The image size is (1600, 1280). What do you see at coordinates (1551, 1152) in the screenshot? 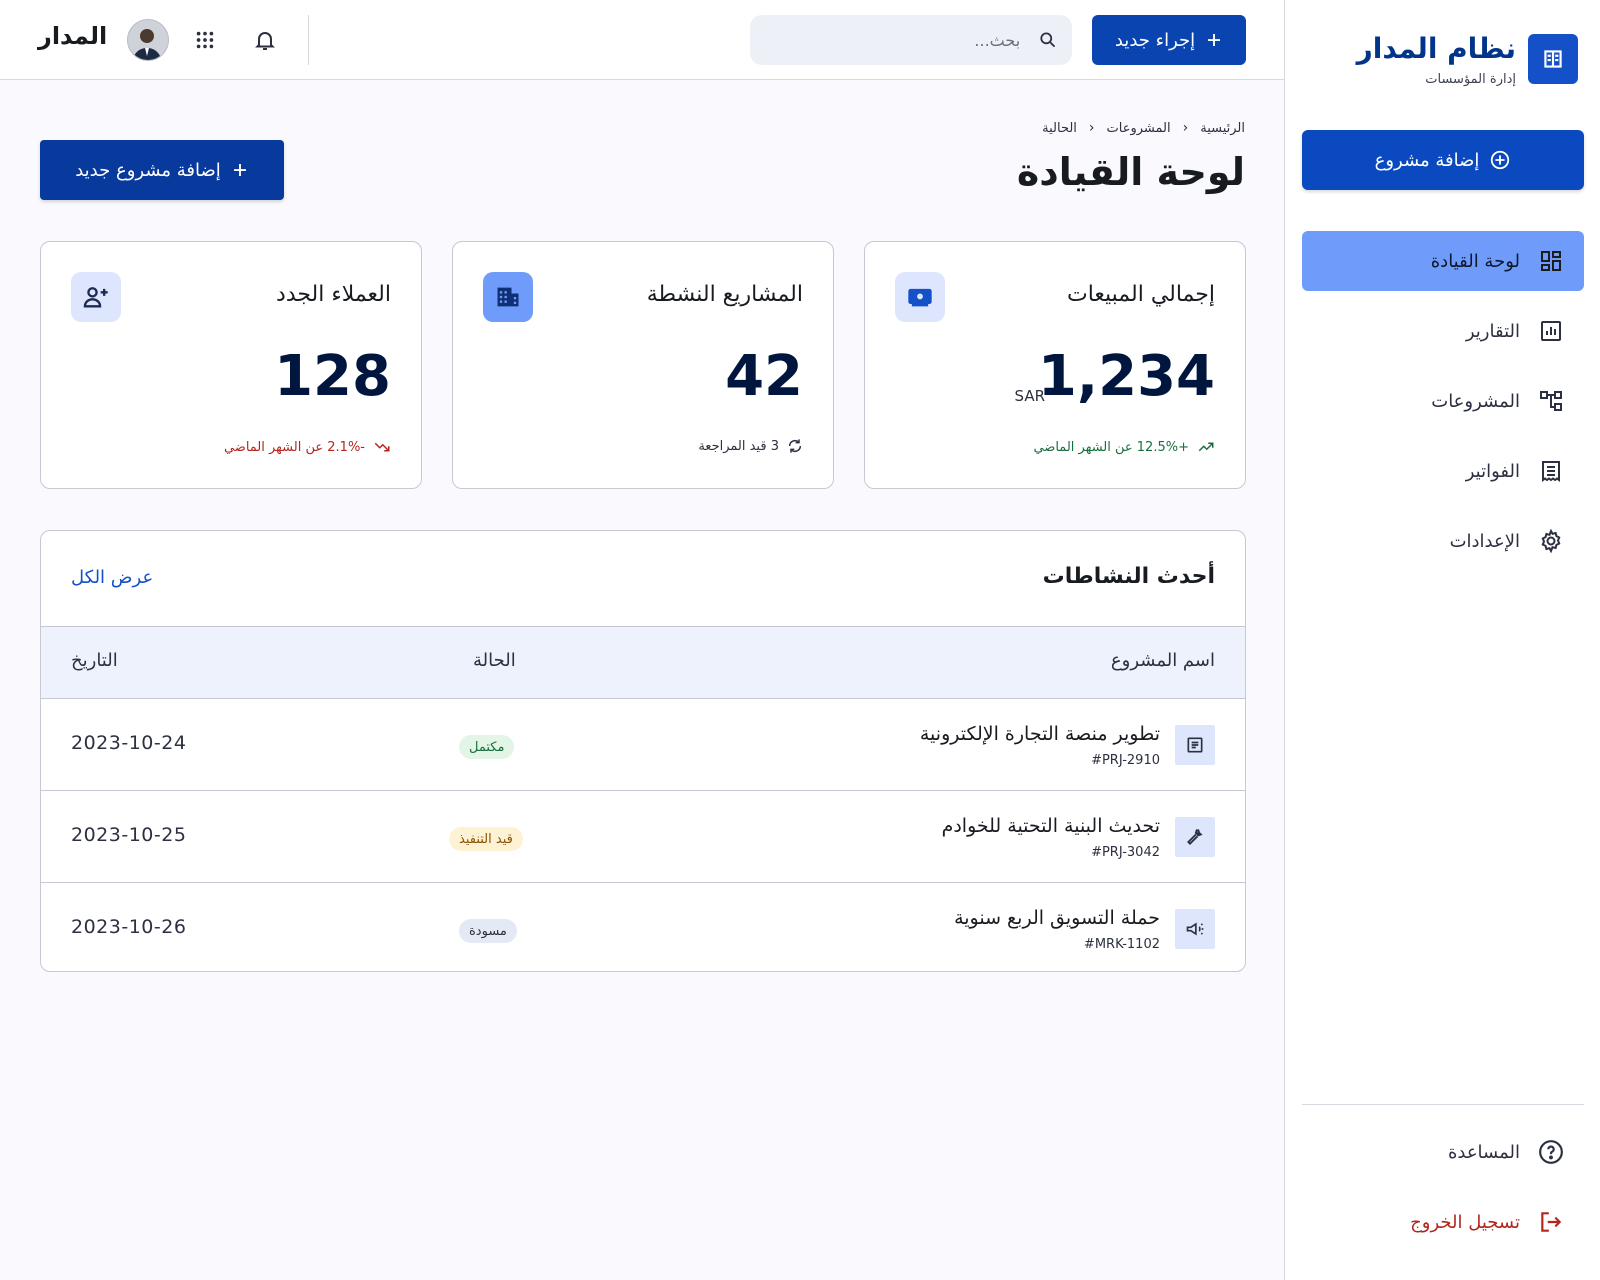
I see `help-icon` at bounding box center [1551, 1152].